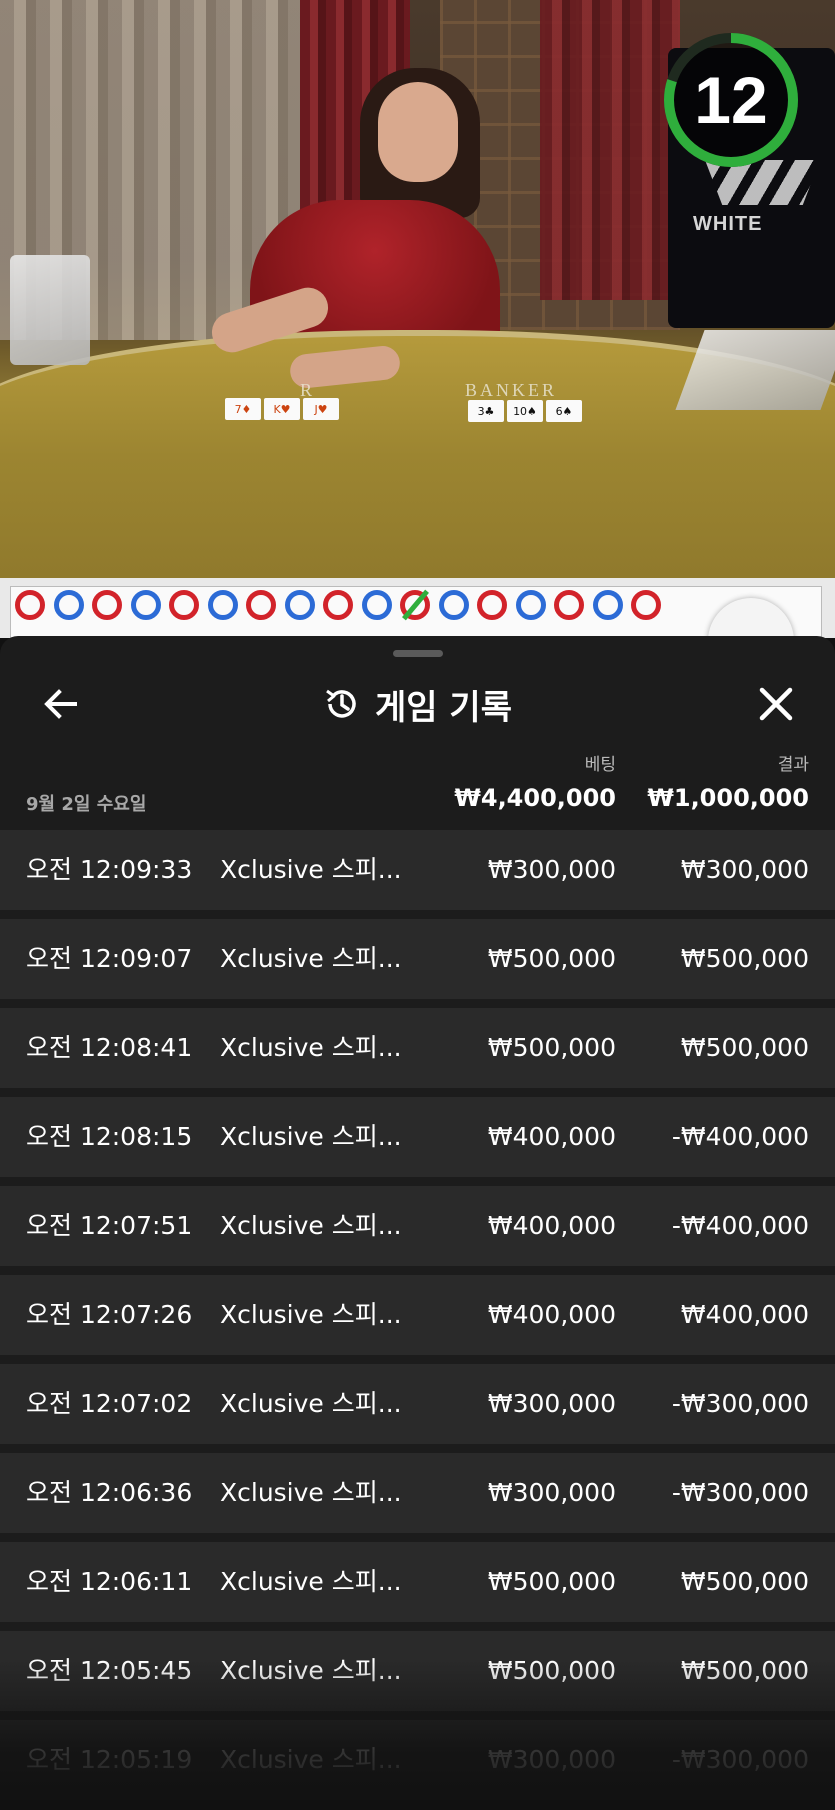  What do you see at coordinates (243, 409) in the screenshot?
I see `playing-card: 7♦` at bounding box center [243, 409].